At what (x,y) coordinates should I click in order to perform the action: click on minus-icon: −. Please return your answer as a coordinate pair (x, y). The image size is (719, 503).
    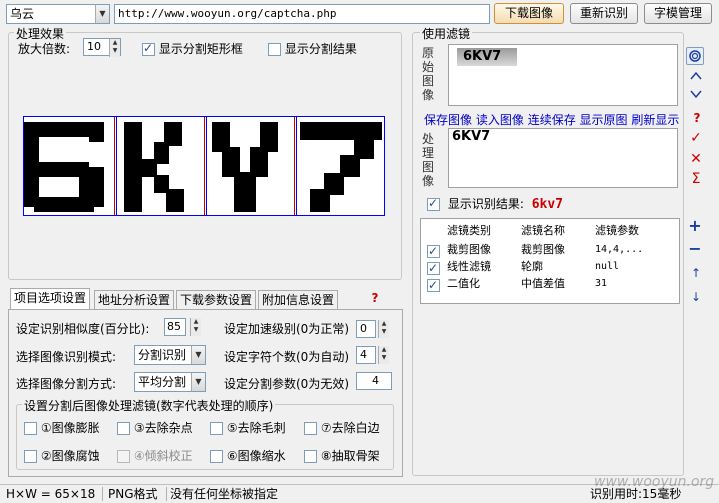
    Looking at the image, I should click on (695, 249).